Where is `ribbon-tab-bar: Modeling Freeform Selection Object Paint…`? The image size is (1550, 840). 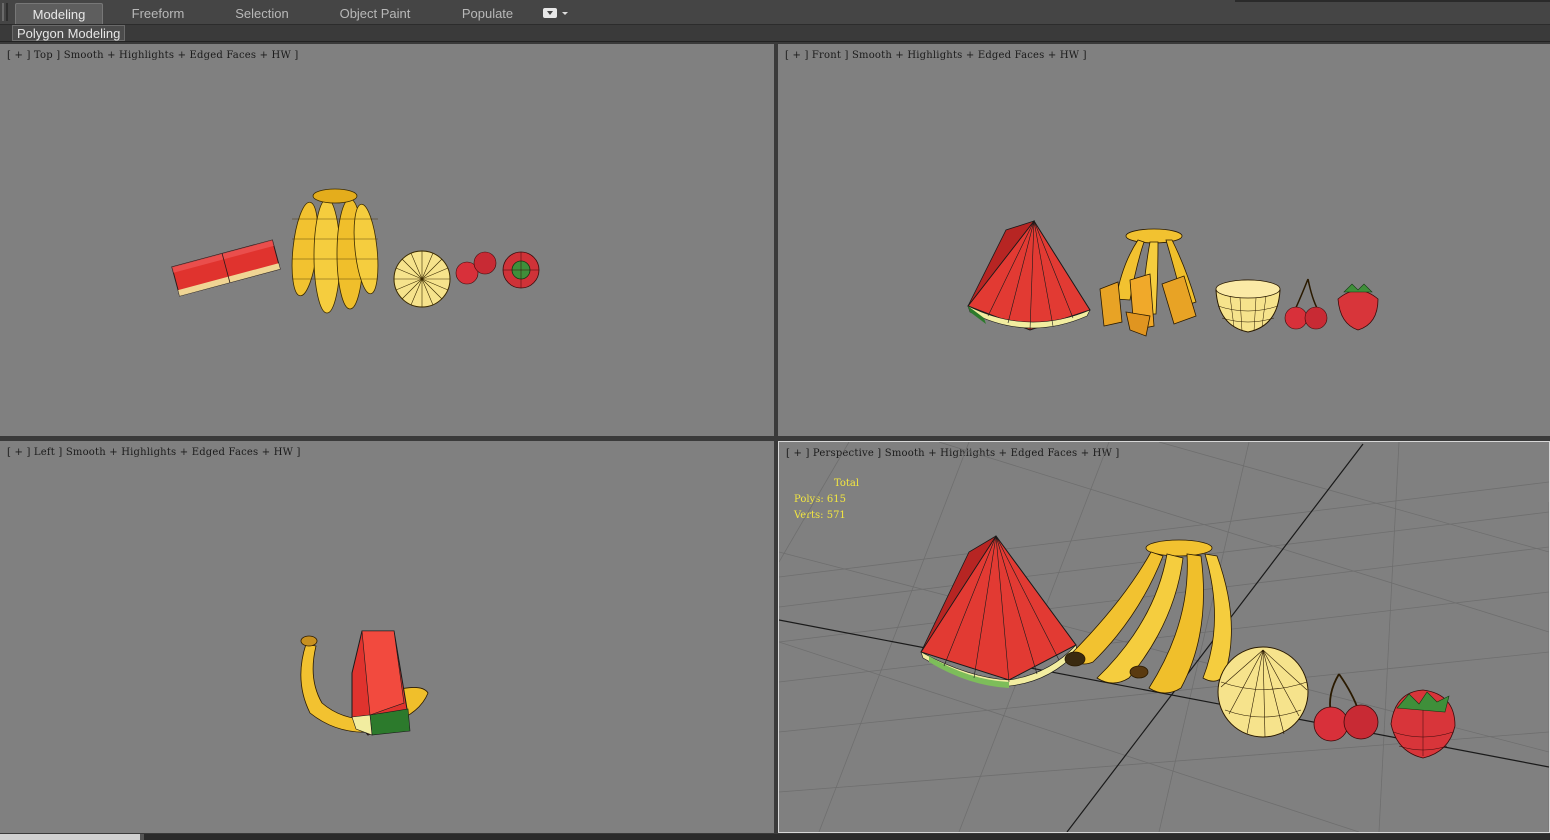 ribbon-tab-bar: Modeling Freeform Selection Object Paint… is located at coordinates (775, 12).